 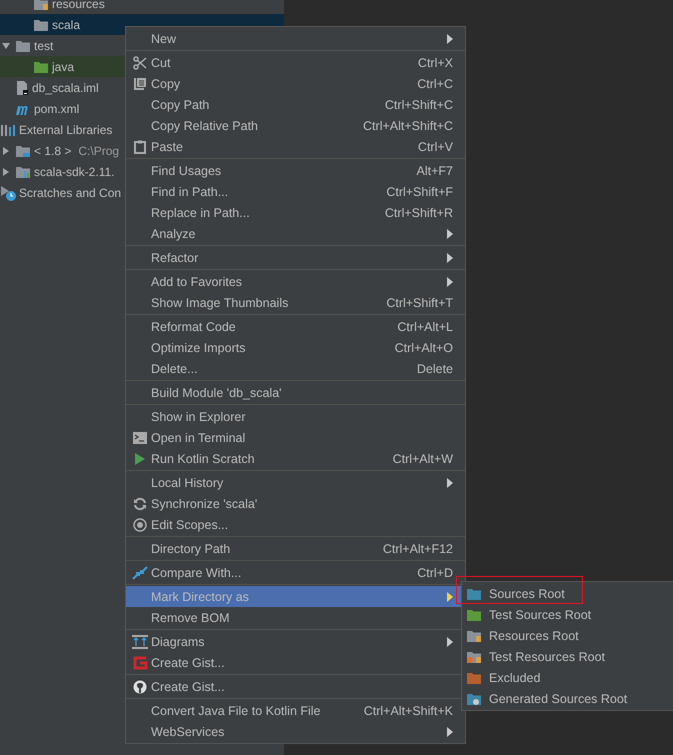 What do you see at coordinates (419, 303) in the screenshot?
I see `shortcut-text: Ctrl+Shift+T` at bounding box center [419, 303].